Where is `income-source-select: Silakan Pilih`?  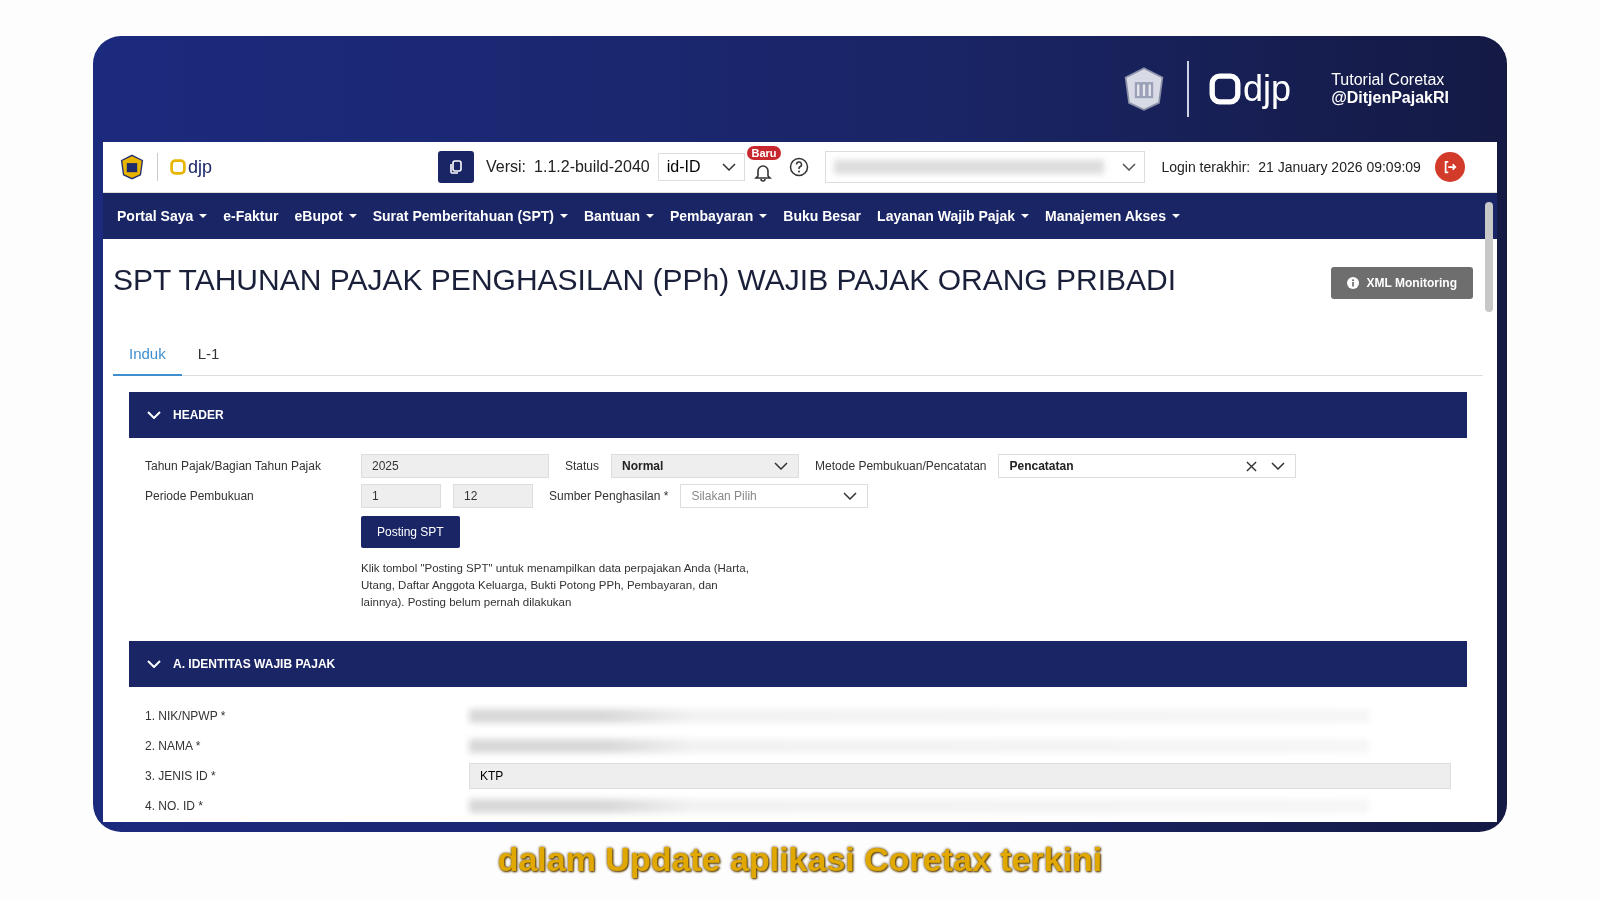
income-source-select: Silakan Pilih is located at coordinates (774, 496).